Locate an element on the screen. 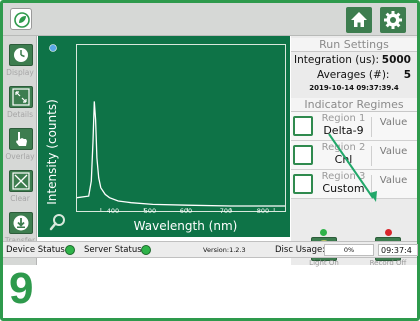 This screenshot has width=420, height=321. sidebar: Display Details Overlay Clear Transfer is located at coordinates (20, 150).